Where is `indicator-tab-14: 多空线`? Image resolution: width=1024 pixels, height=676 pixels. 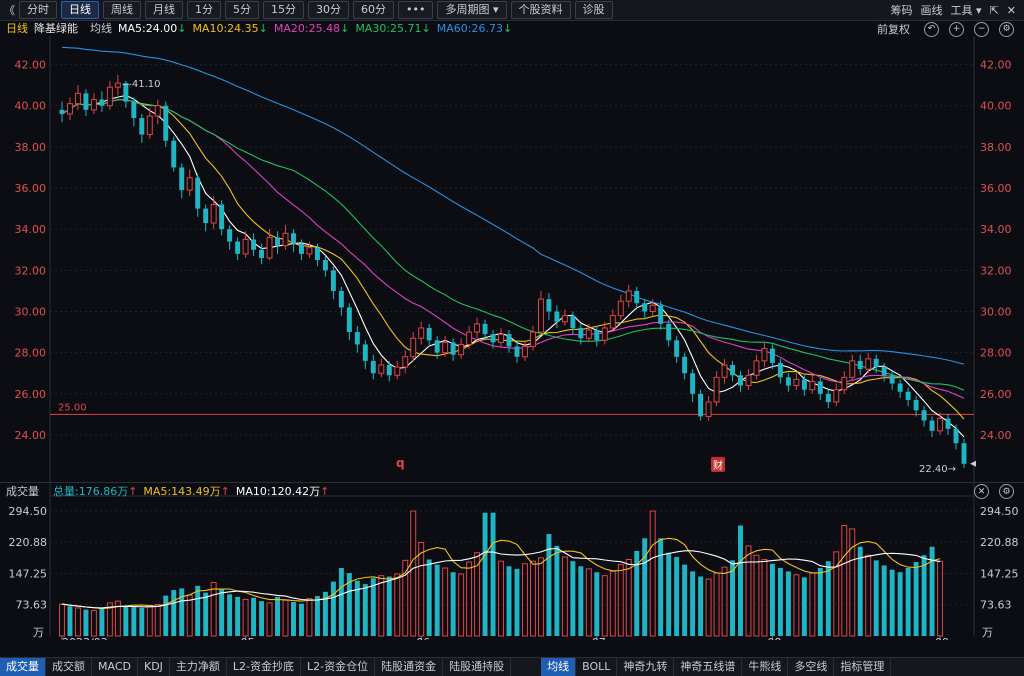
indicator-tab-14: 多空线 is located at coordinates (811, 667).